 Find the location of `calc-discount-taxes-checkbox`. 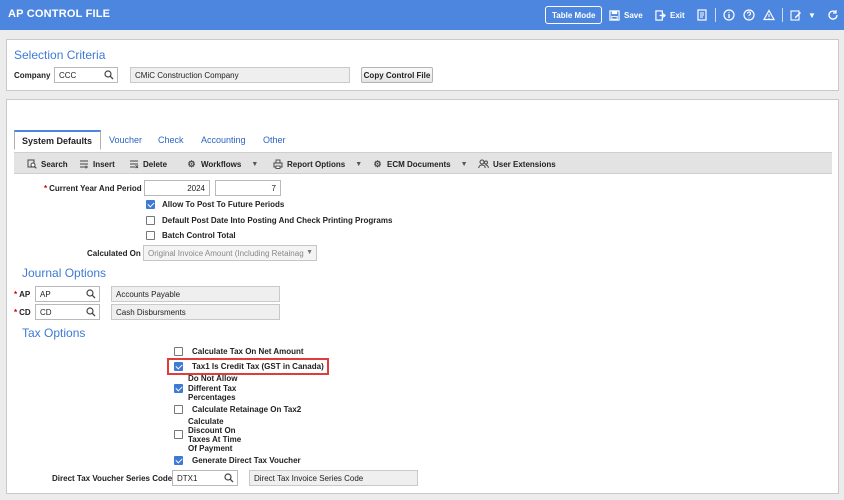

calc-discount-taxes-checkbox is located at coordinates (178, 434).